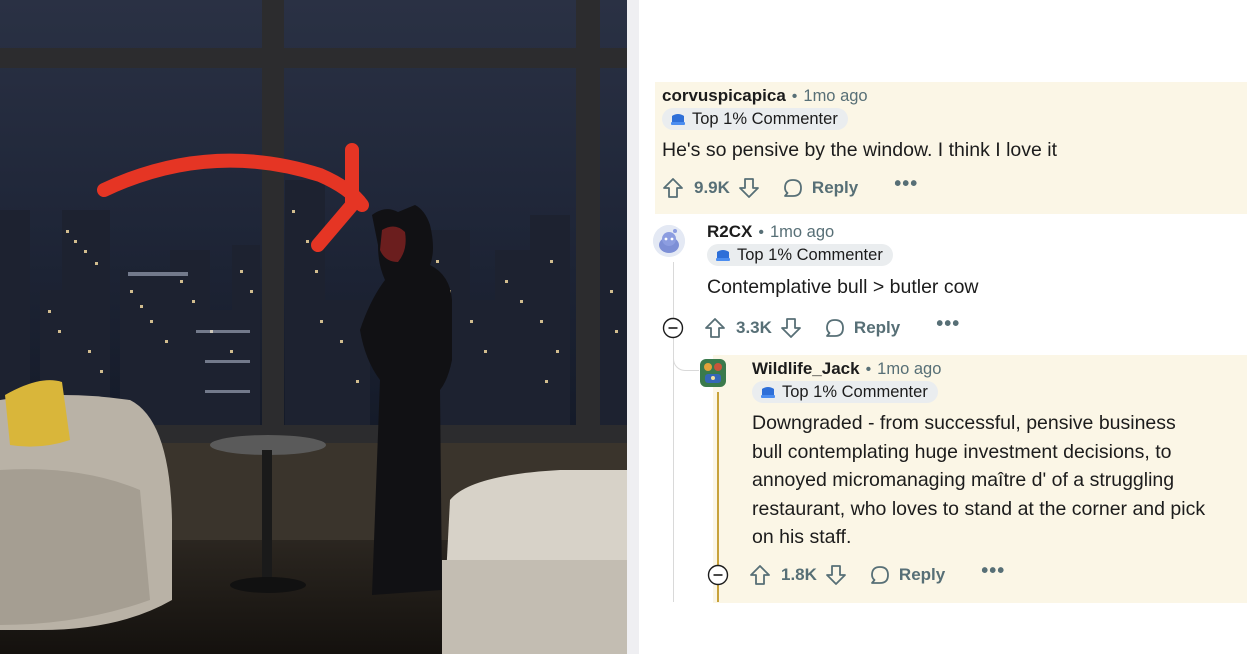 This screenshot has height=654, width=1250. I want to click on vote-count: 3.3K, so click(754, 327).